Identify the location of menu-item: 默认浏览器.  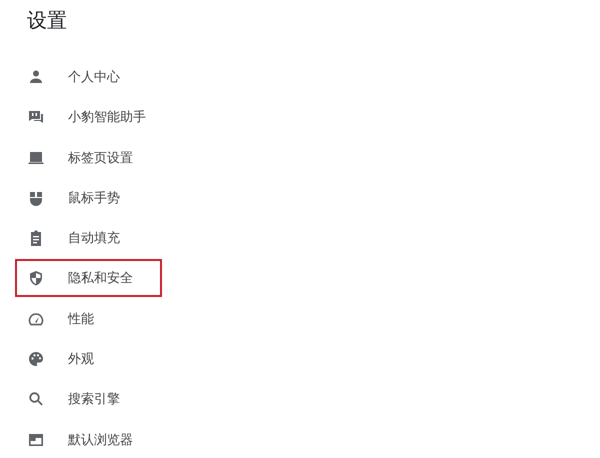
(88, 439).